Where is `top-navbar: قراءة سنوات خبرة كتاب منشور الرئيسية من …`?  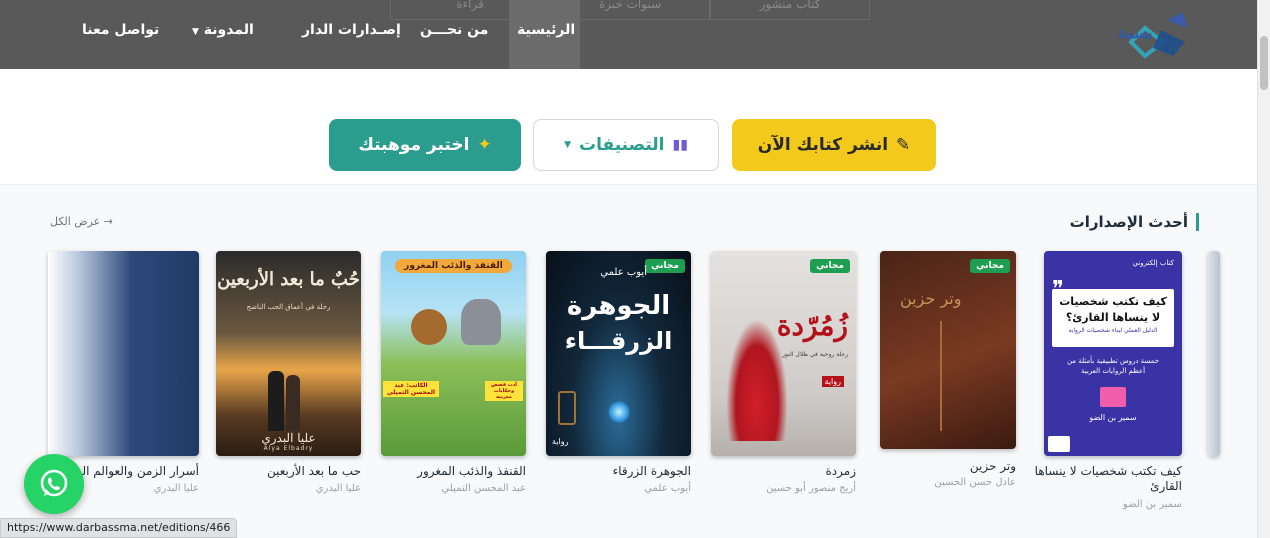 top-navbar: قراءة سنوات خبرة كتاب منشور الرئيسية من … is located at coordinates (628, 34).